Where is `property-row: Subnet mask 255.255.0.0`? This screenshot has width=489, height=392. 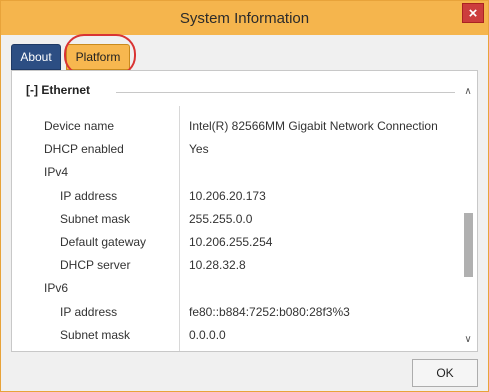 property-row: Subnet mask 255.255.0.0 is located at coordinates (236, 219).